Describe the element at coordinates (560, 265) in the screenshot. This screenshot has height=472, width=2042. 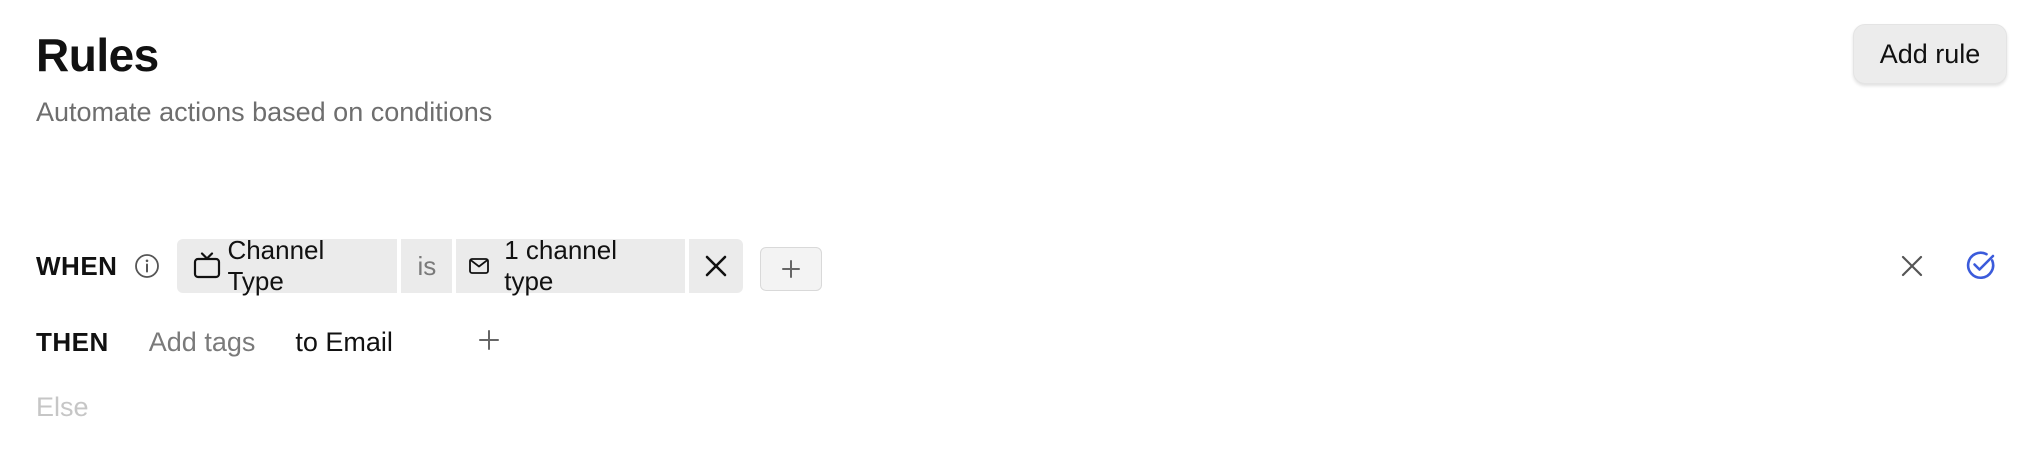
I see `condition-value-label: 1 channel type` at that location.